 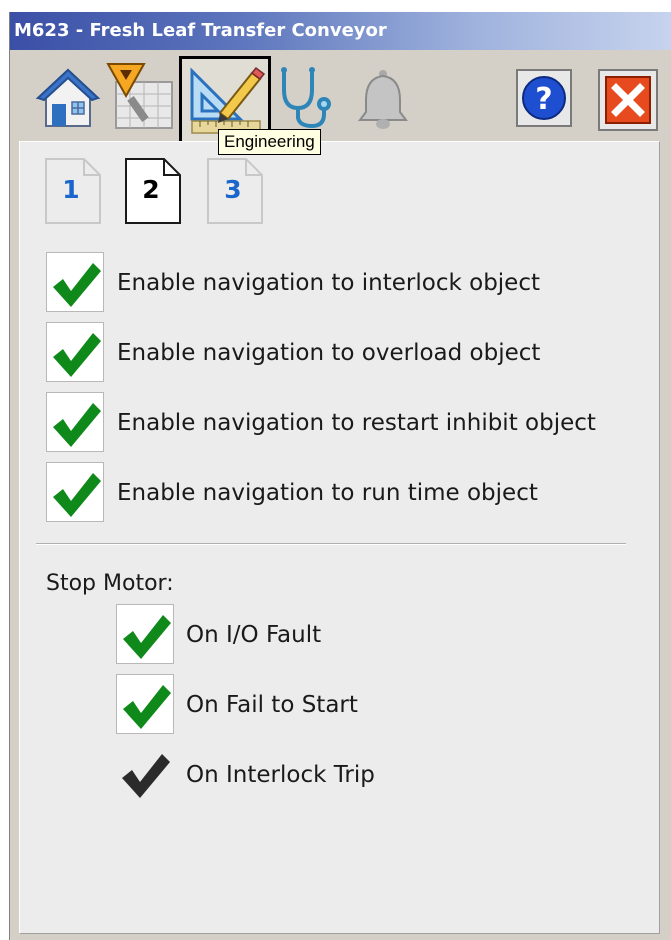 I want to click on maintenance-button, so click(x=141, y=97).